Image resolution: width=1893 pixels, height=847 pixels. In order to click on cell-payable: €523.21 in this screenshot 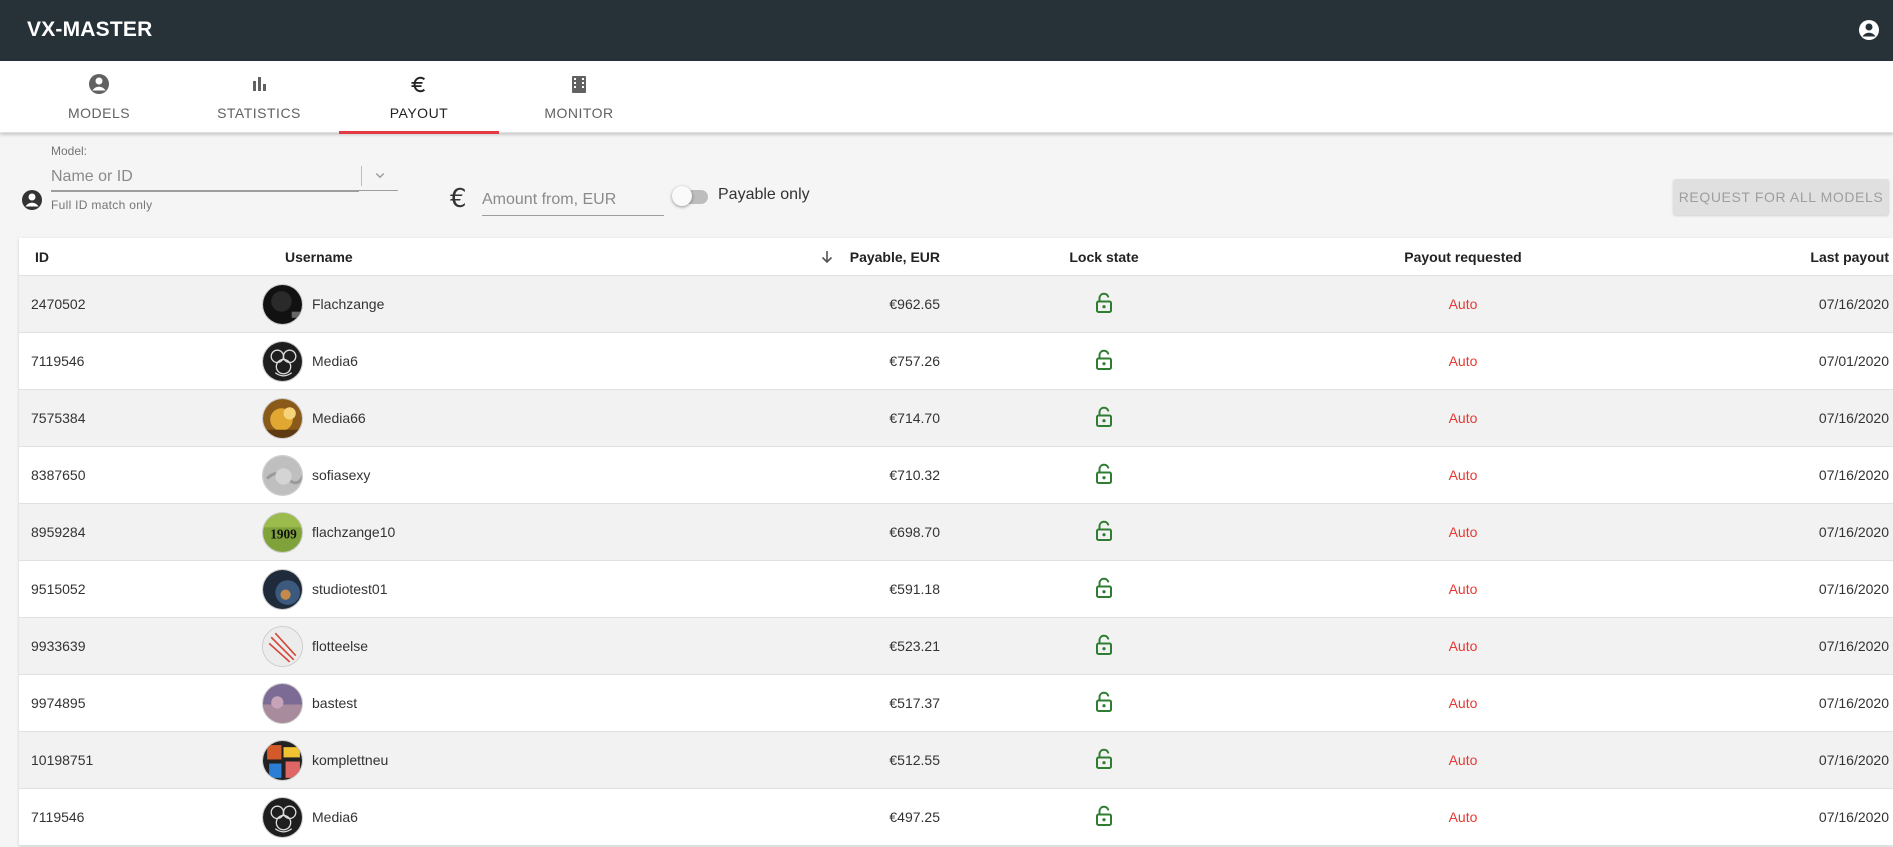, I will do `click(914, 646)`.